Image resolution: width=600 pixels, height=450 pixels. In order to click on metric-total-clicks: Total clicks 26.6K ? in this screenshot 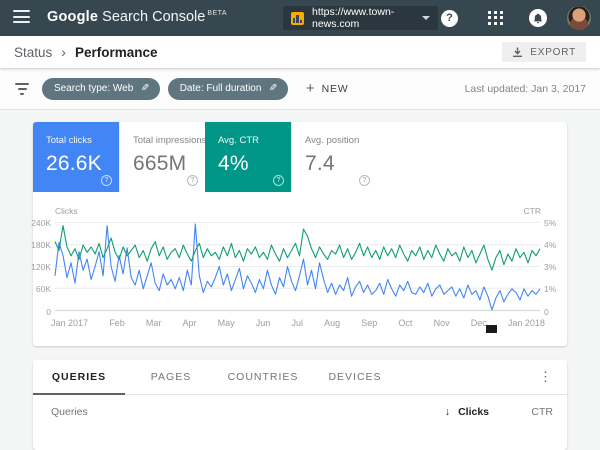, I will do `click(76, 157)`.